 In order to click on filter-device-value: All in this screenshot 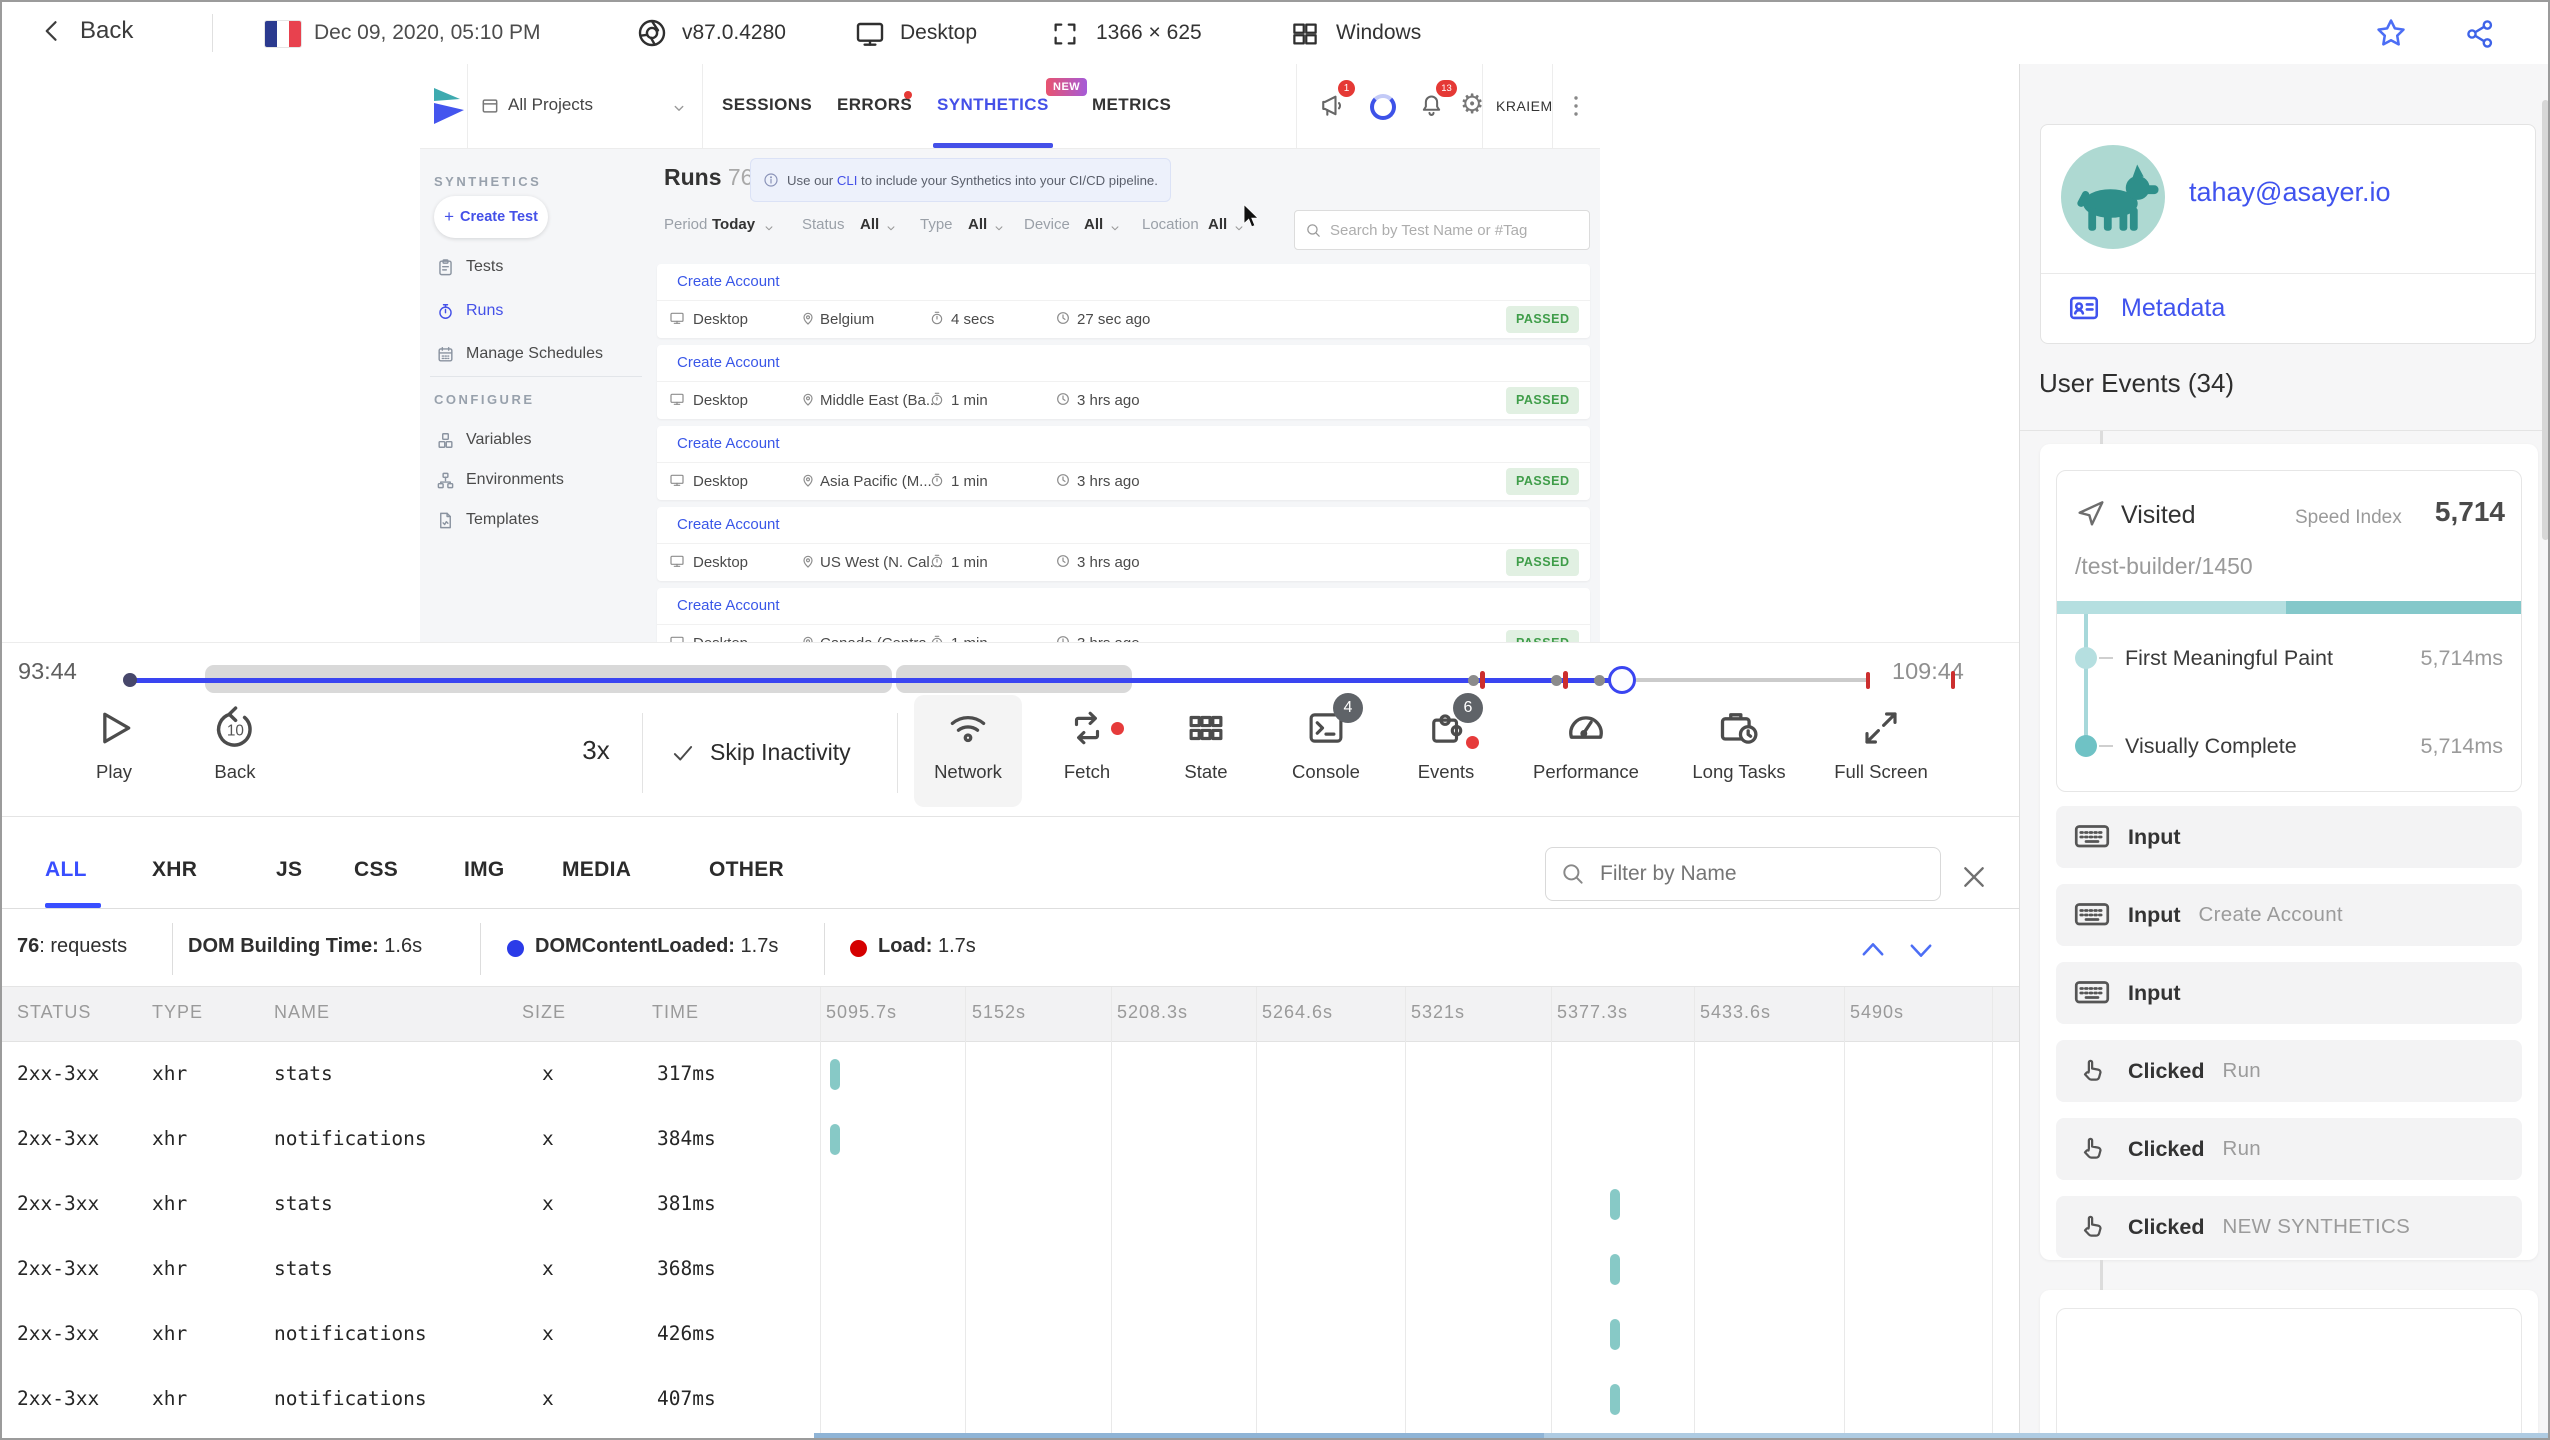, I will do `click(1094, 224)`.